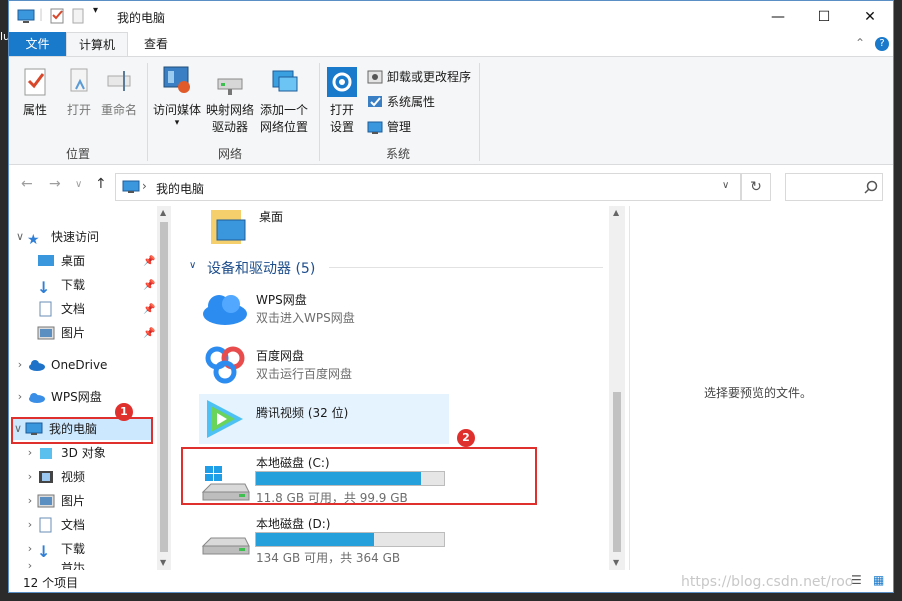  I want to click on search-input, so click(834, 187).